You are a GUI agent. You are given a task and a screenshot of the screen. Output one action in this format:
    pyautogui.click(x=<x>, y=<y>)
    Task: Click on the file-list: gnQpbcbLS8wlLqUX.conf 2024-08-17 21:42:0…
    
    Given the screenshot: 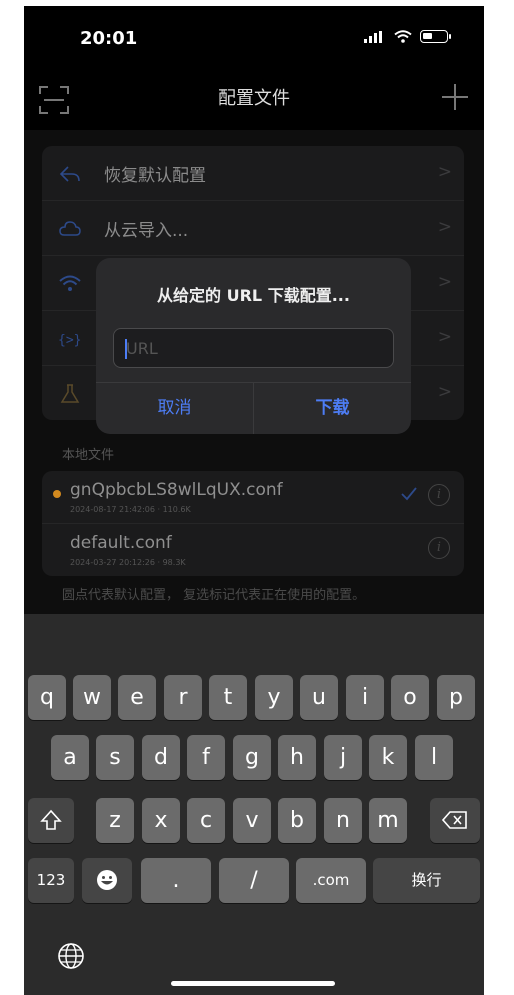 What is the action you would take?
    pyautogui.click(x=253, y=523)
    